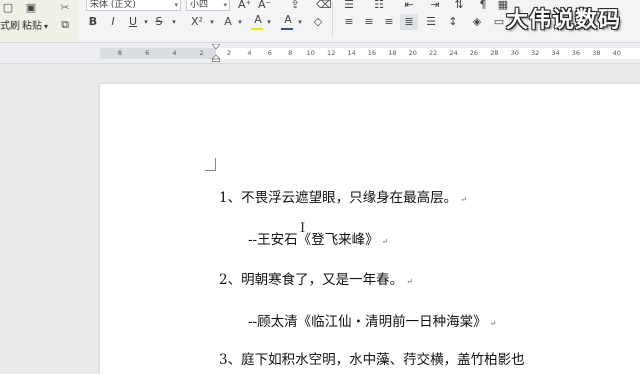 This screenshot has height=374, width=640. Describe the element at coordinates (332, 19) in the screenshot. I see `divider` at that location.